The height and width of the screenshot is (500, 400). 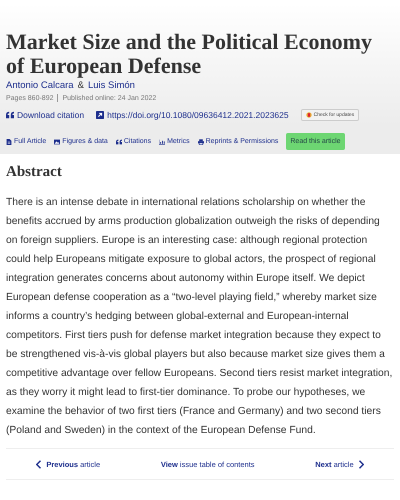 What do you see at coordinates (162, 141) in the screenshot?
I see `bar-chart-icon` at bounding box center [162, 141].